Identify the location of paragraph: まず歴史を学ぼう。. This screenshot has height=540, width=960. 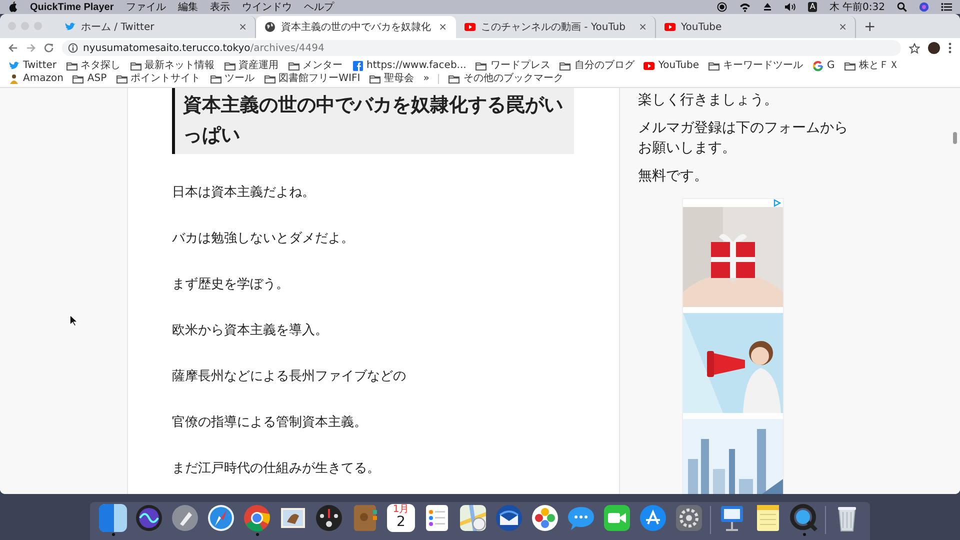
(231, 285).